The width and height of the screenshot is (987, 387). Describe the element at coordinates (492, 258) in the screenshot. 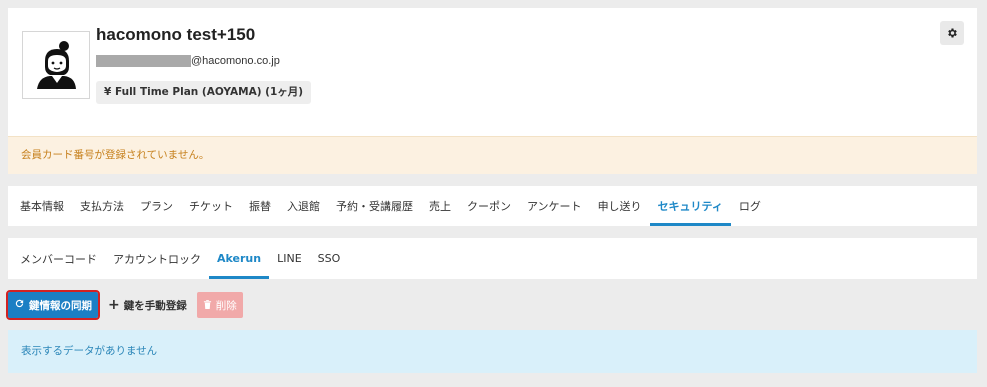

I see `security-sub-tabs: メンバーコード アカウントロック Akerun LINE SSO` at that location.